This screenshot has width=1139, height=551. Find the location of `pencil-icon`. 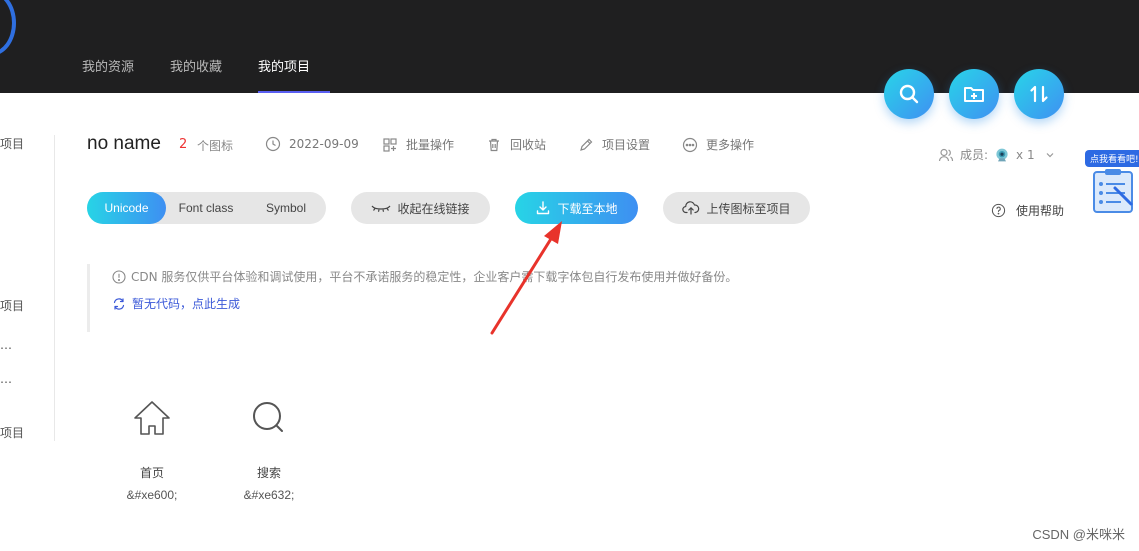

pencil-icon is located at coordinates (586, 144).